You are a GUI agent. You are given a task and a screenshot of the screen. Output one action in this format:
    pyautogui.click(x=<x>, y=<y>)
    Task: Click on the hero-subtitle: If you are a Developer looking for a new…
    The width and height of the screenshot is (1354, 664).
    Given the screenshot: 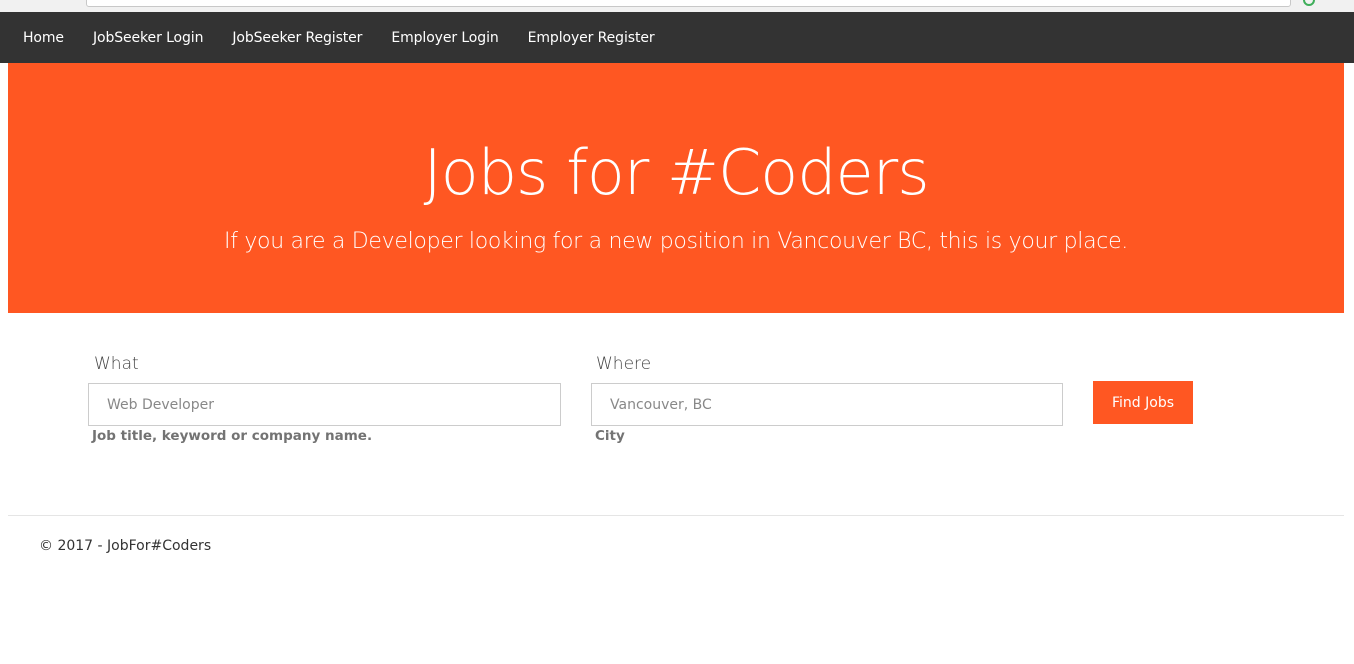 What is the action you would take?
    pyautogui.click(x=676, y=241)
    